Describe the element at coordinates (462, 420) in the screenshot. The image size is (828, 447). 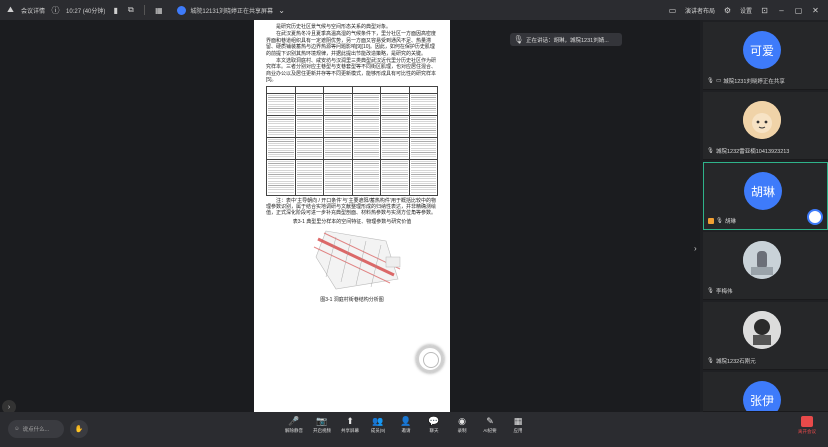
I see `record-icon: ◉` at that location.